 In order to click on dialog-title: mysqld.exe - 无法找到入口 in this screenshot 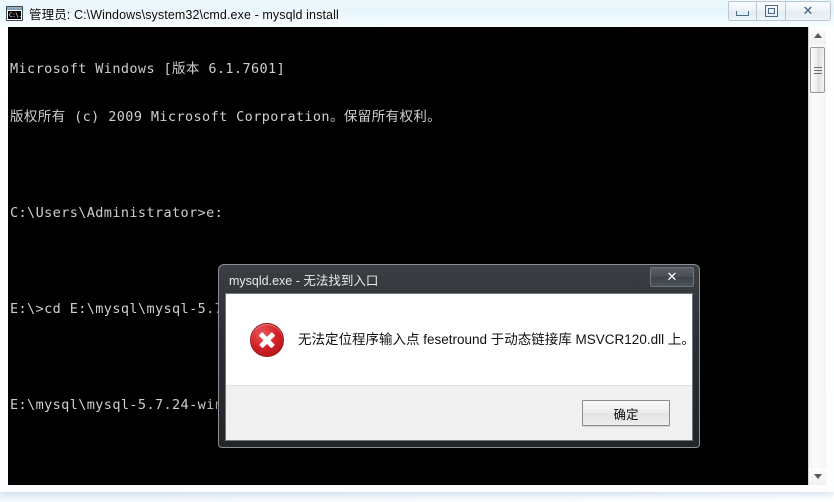, I will do `click(304, 280)`.